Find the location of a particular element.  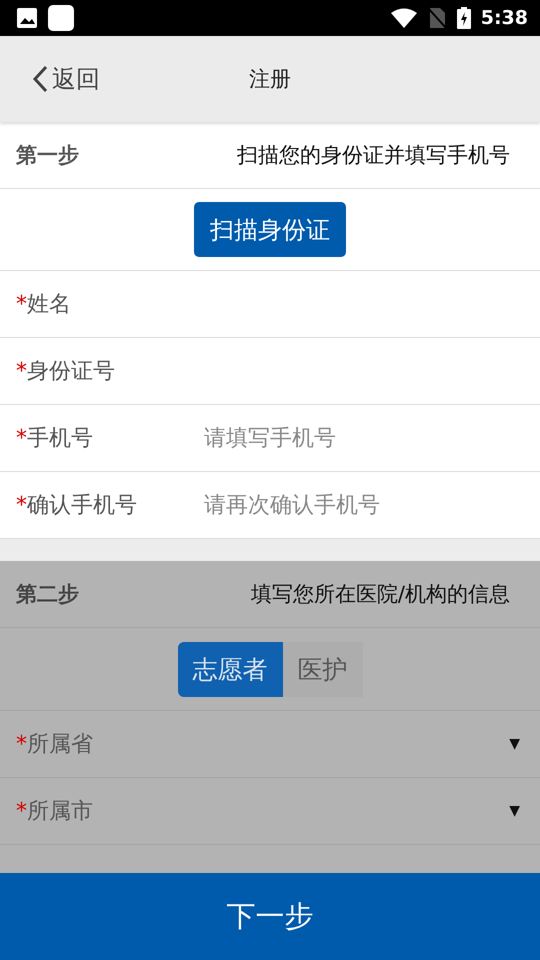

scan-id-button: 扫描身份证 is located at coordinates (270, 229).